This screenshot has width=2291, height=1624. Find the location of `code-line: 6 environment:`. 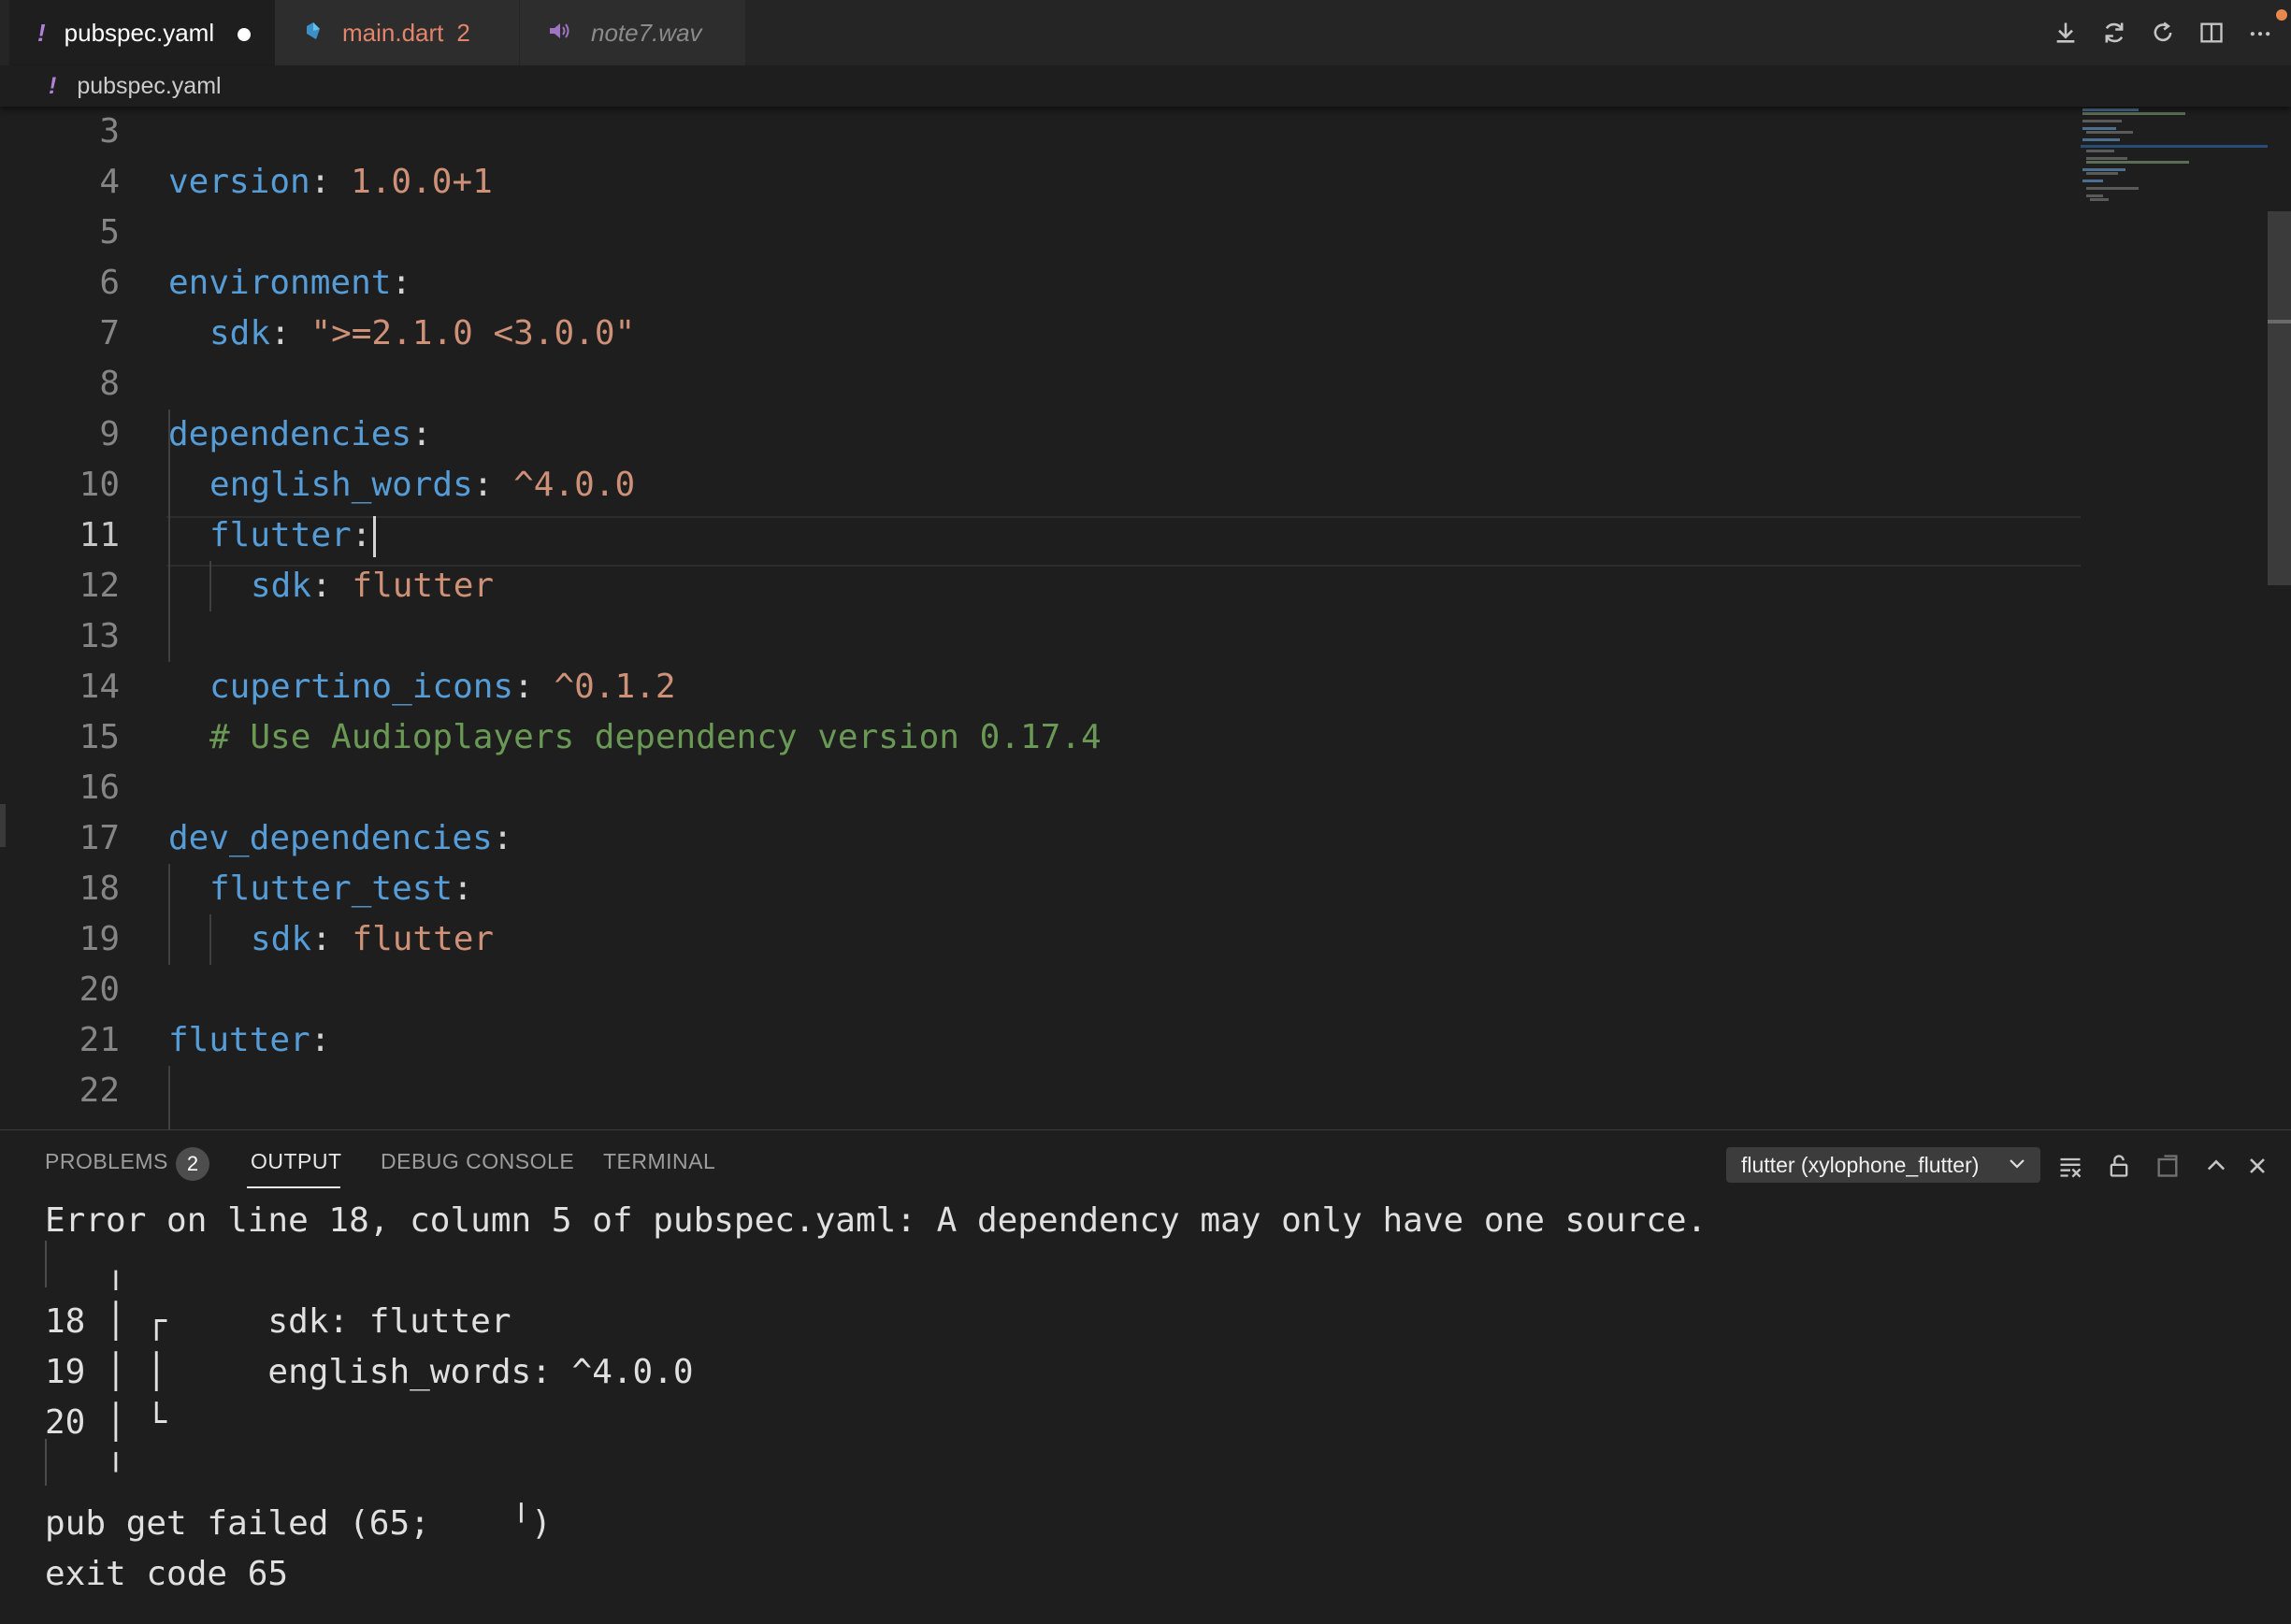

code-line: 6 environment: is located at coordinates (1045, 283).